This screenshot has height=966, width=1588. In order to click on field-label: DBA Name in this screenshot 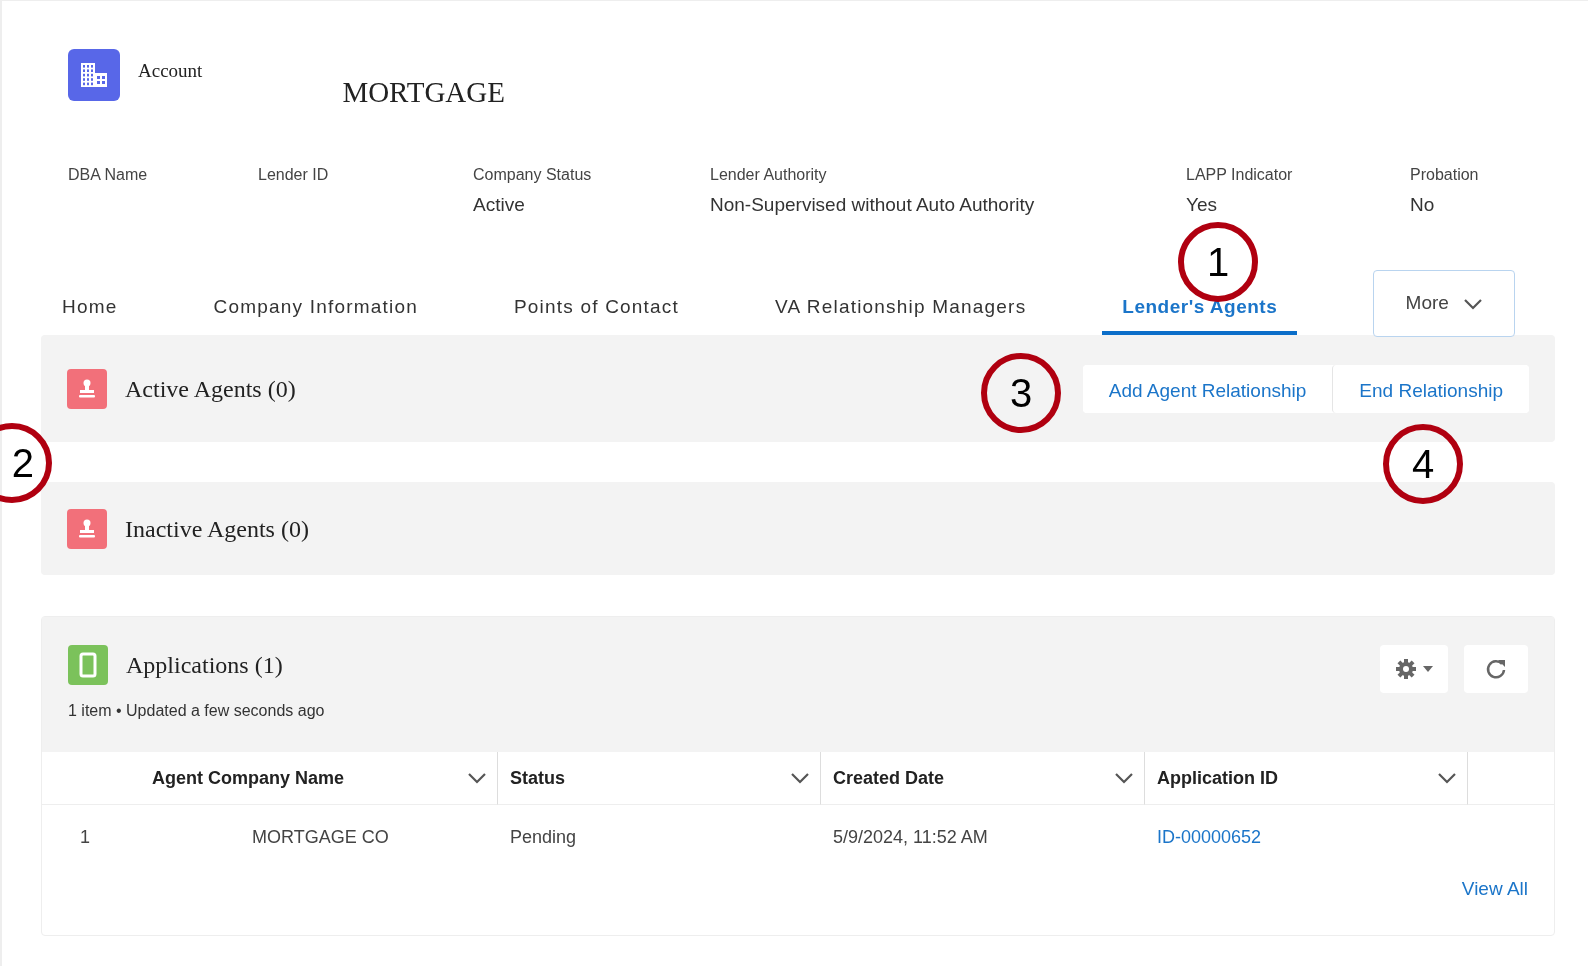, I will do `click(108, 175)`.